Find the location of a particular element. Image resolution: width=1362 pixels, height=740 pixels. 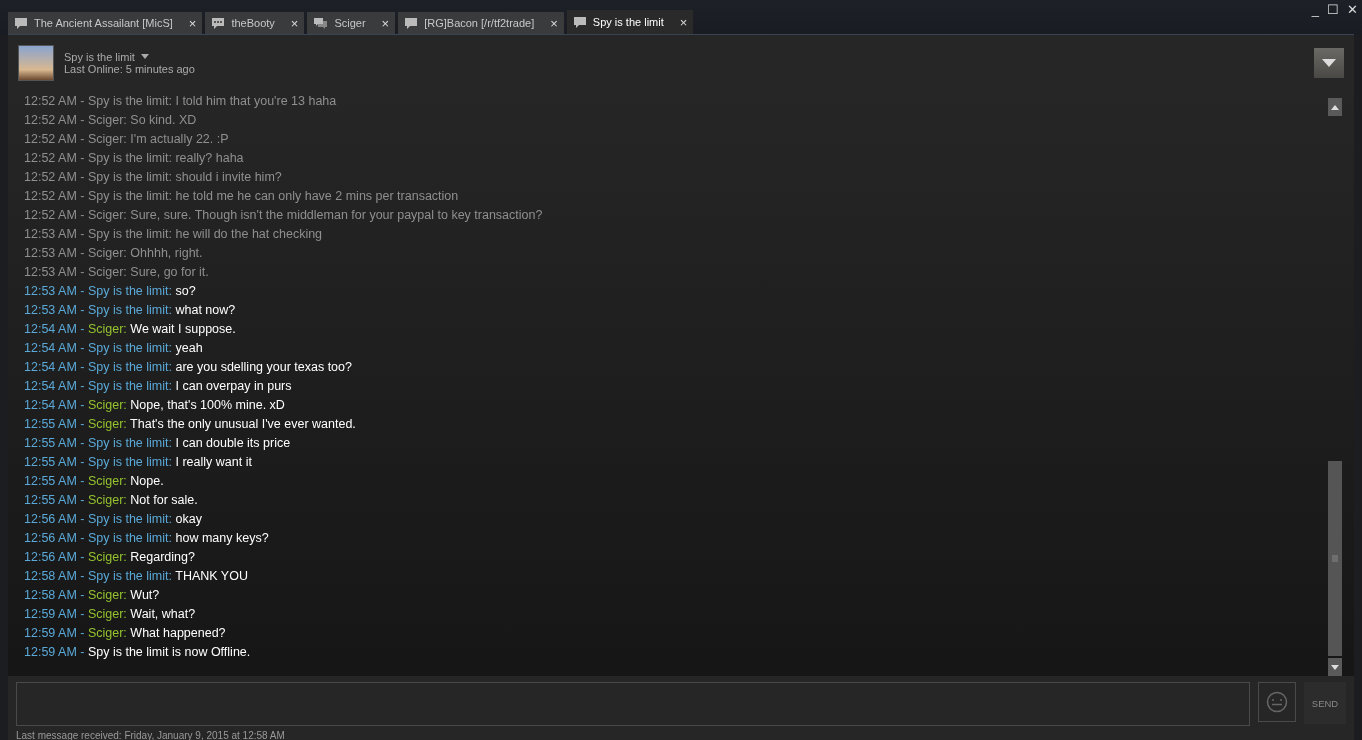

chat-message: 12:52 AM - Sciger: I'm actually 22. :P is located at coordinates (127, 139).